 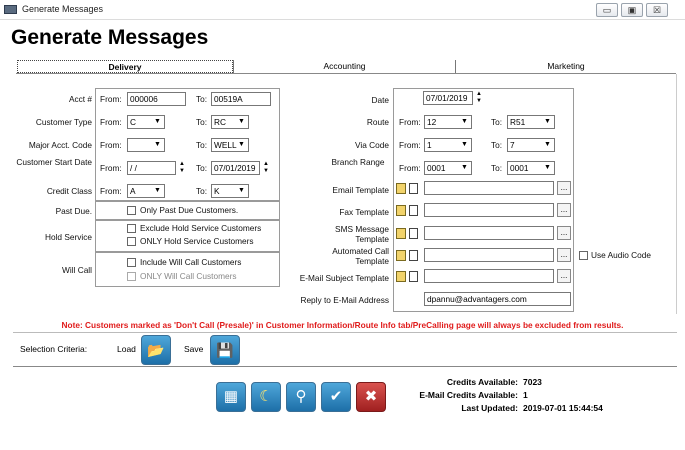 What do you see at coordinates (230, 145) in the screenshot?
I see `major-acct-to-select: WELL ▼` at bounding box center [230, 145].